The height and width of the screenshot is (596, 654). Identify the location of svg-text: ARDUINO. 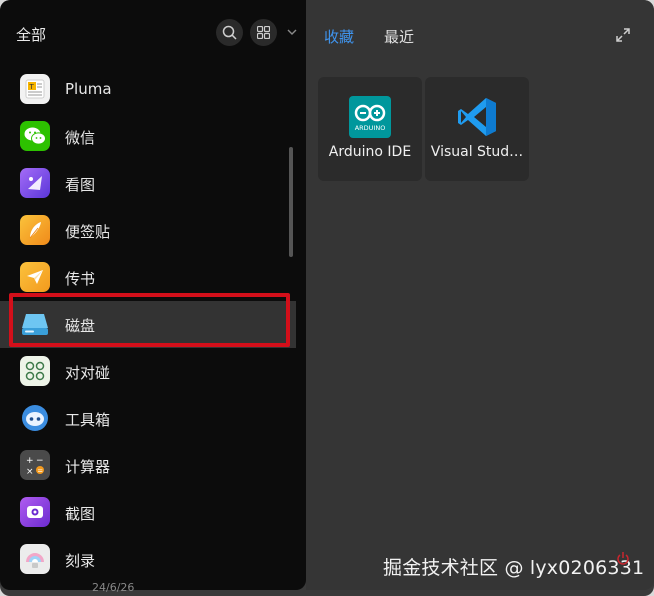
(370, 128).